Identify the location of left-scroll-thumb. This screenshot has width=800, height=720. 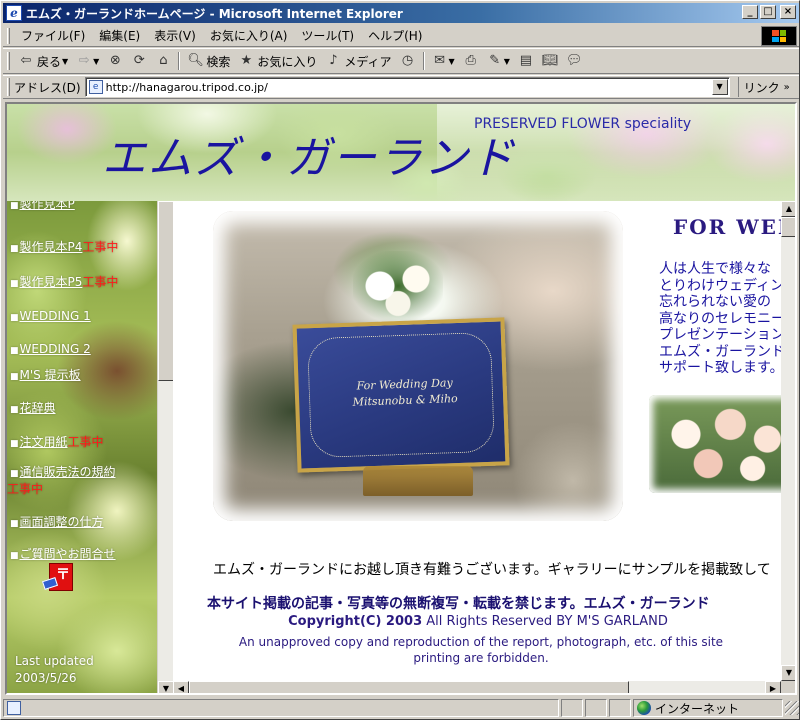
(165, 291).